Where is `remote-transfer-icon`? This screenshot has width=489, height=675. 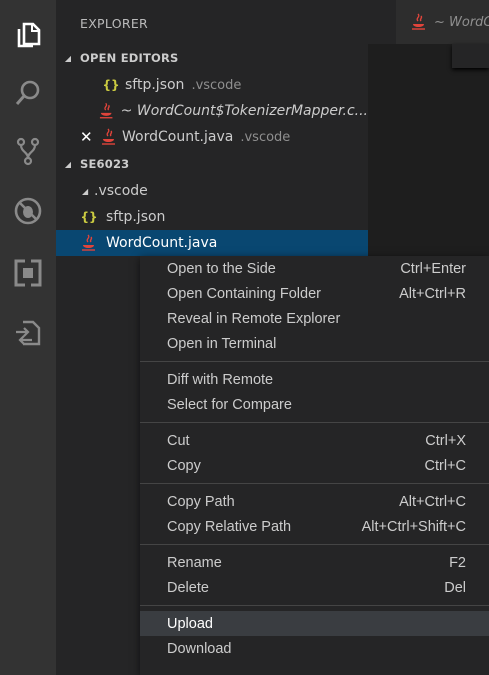
remote-transfer-icon is located at coordinates (28, 333).